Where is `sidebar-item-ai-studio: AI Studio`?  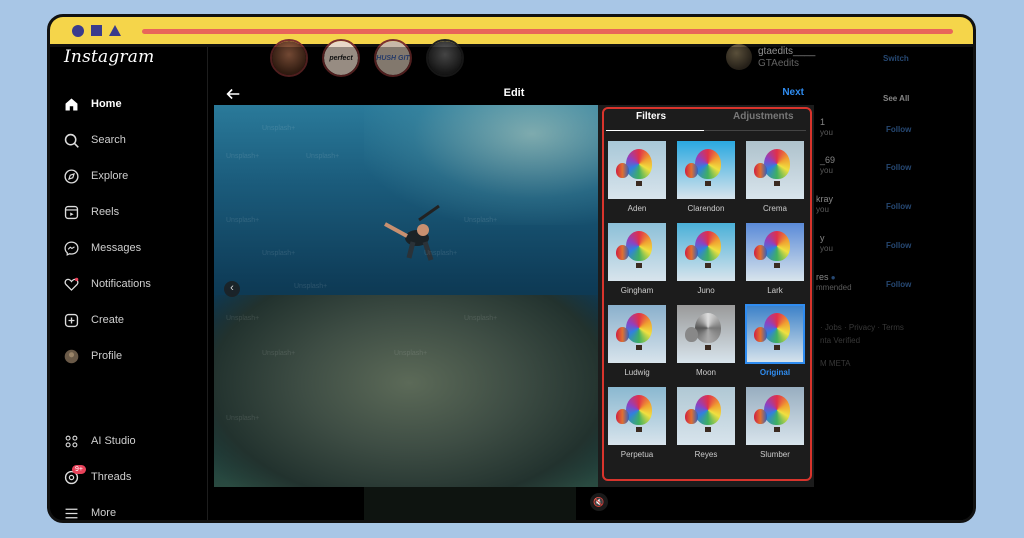 sidebar-item-ai-studio: AI Studio is located at coordinates (99, 441).